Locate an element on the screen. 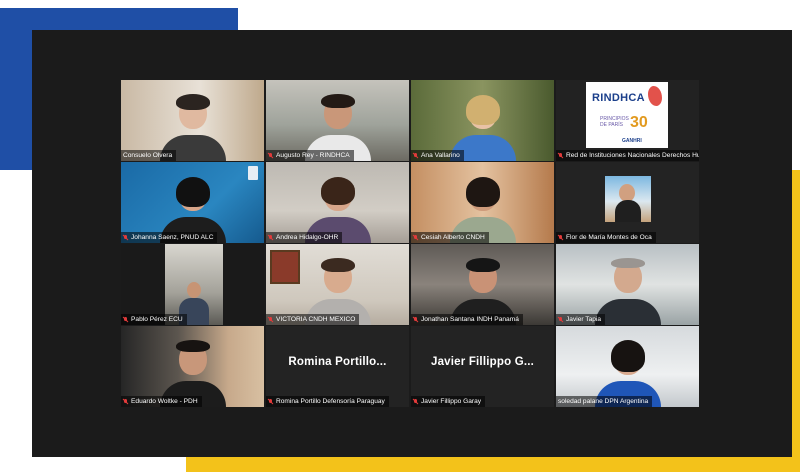 The width and height of the screenshot is (800, 472). participant-name: VICTORIA CNDH MEXICO is located at coordinates (316, 319).